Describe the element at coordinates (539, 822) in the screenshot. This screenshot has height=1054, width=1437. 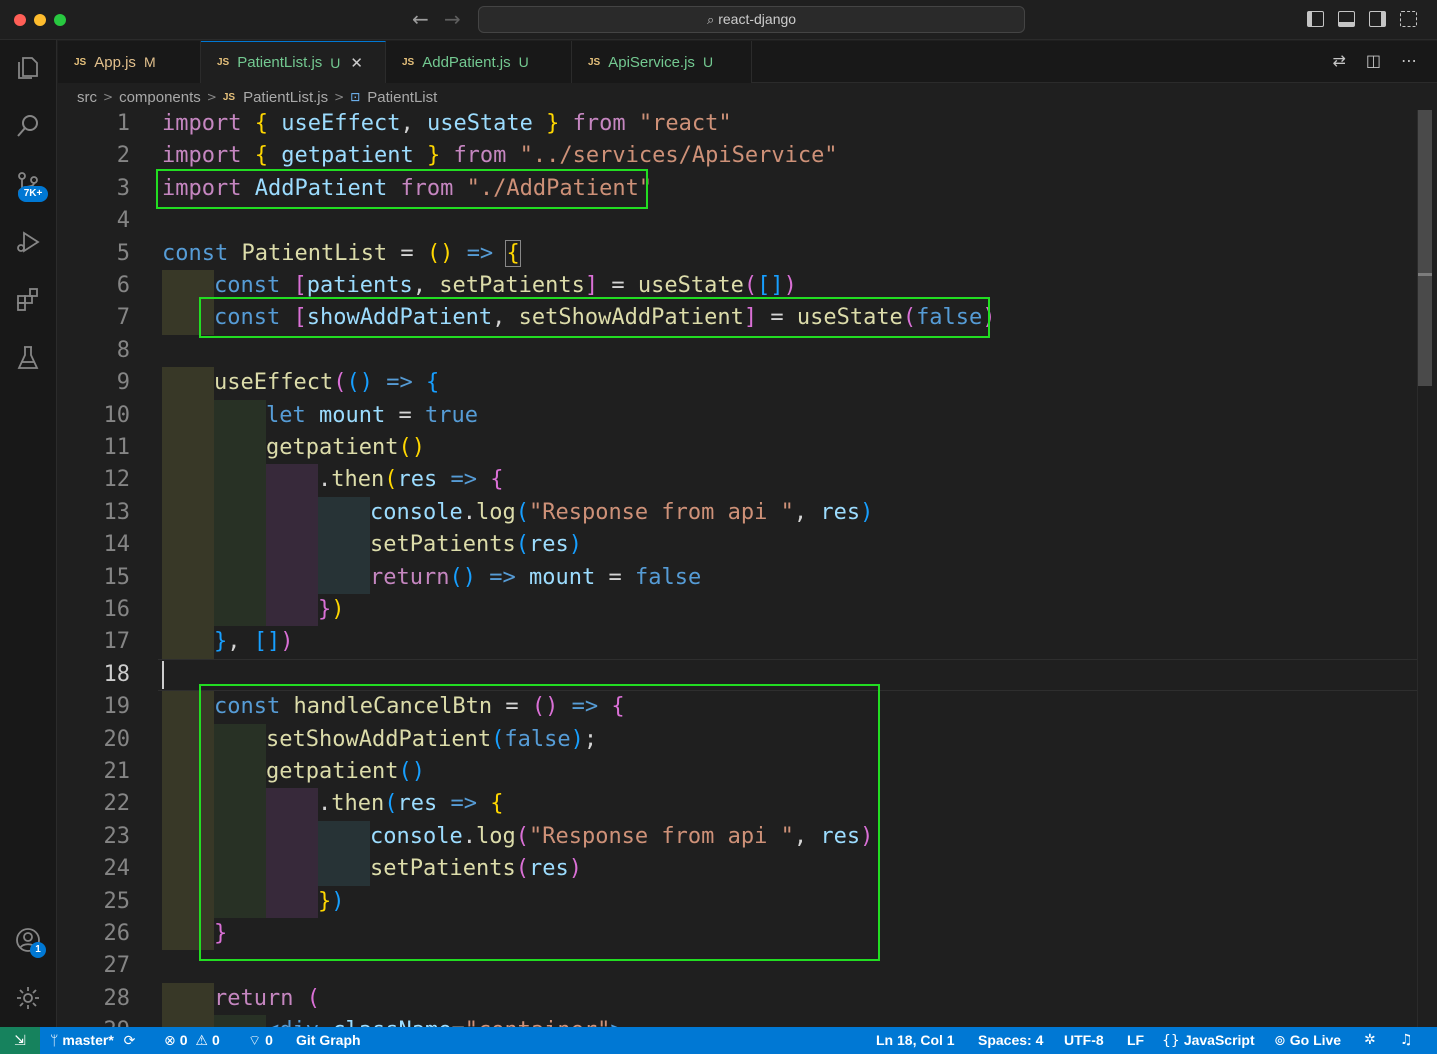
I see `highlight-box-handler` at that location.